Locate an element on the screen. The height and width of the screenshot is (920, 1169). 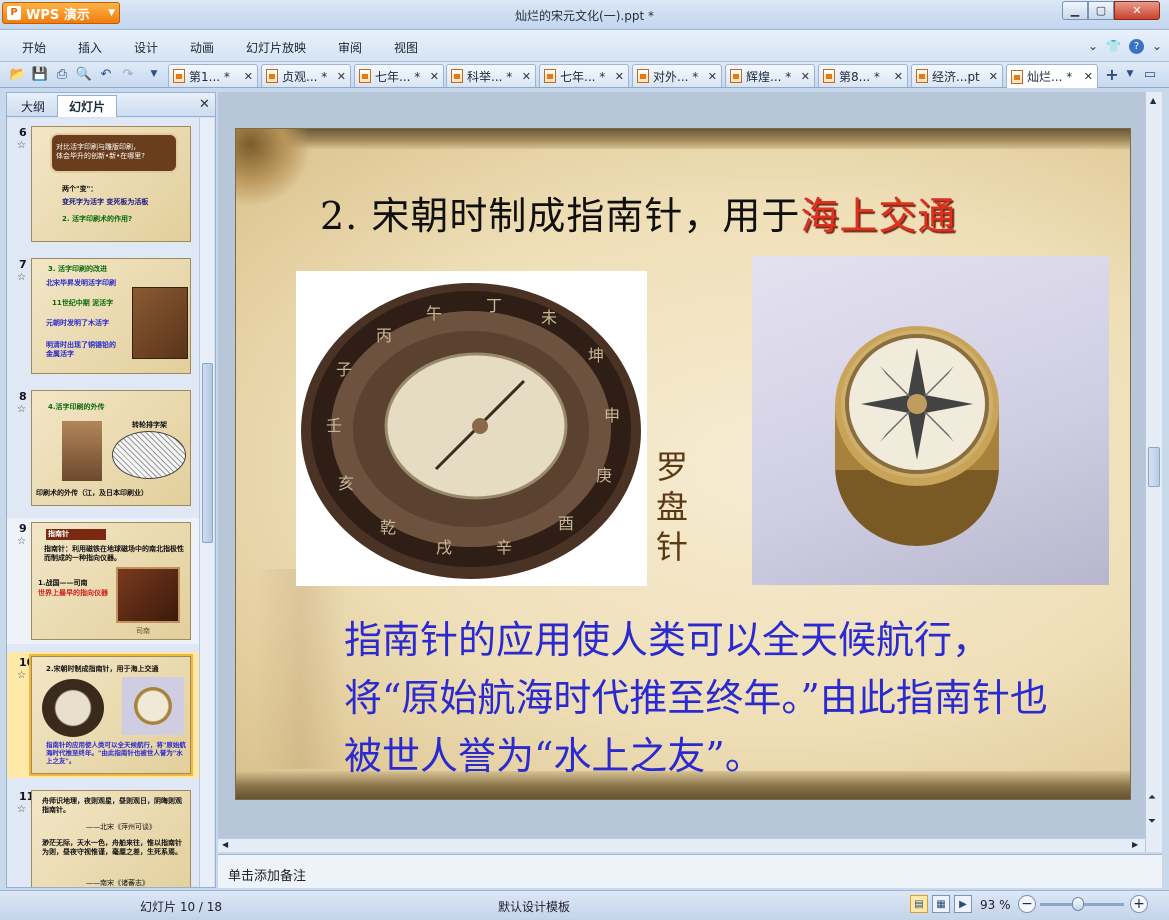
window-title: 灿烂的宋元文化(一).ppt * is located at coordinates (584, 16).